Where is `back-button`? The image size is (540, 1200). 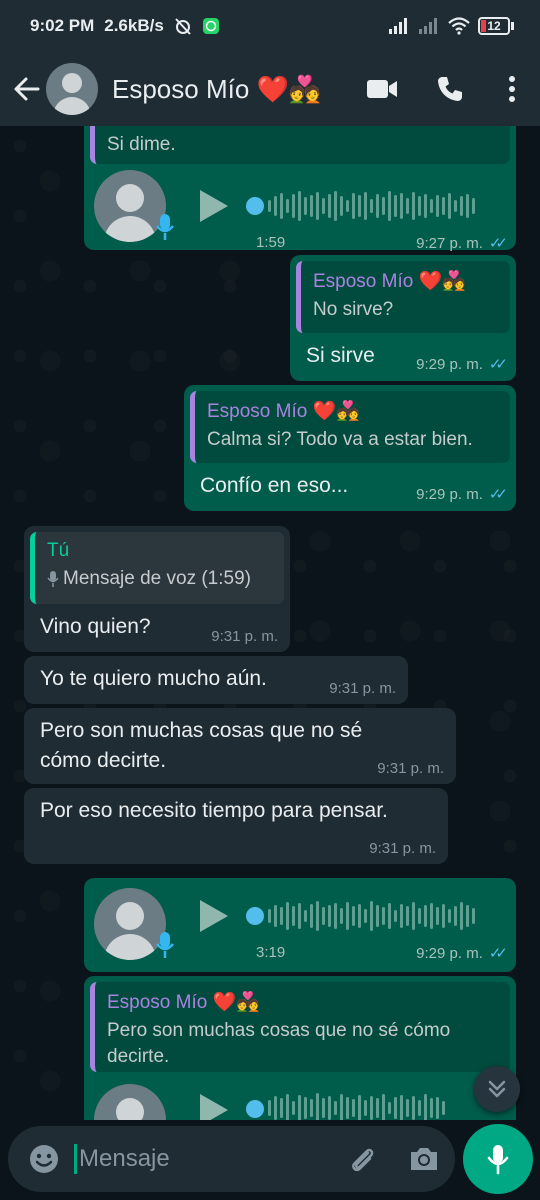
back-button is located at coordinates (27, 89).